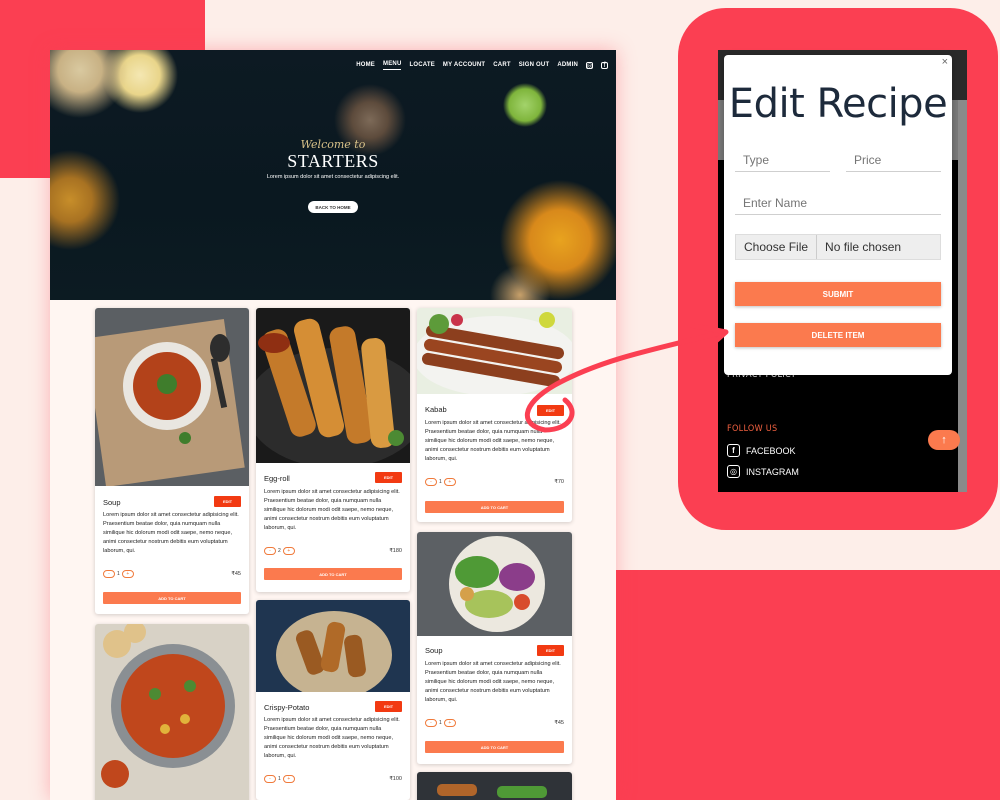 Image resolution: width=1000 pixels, height=800 pixels. I want to click on card-title: Crispy-Potato, so click(287, 707).